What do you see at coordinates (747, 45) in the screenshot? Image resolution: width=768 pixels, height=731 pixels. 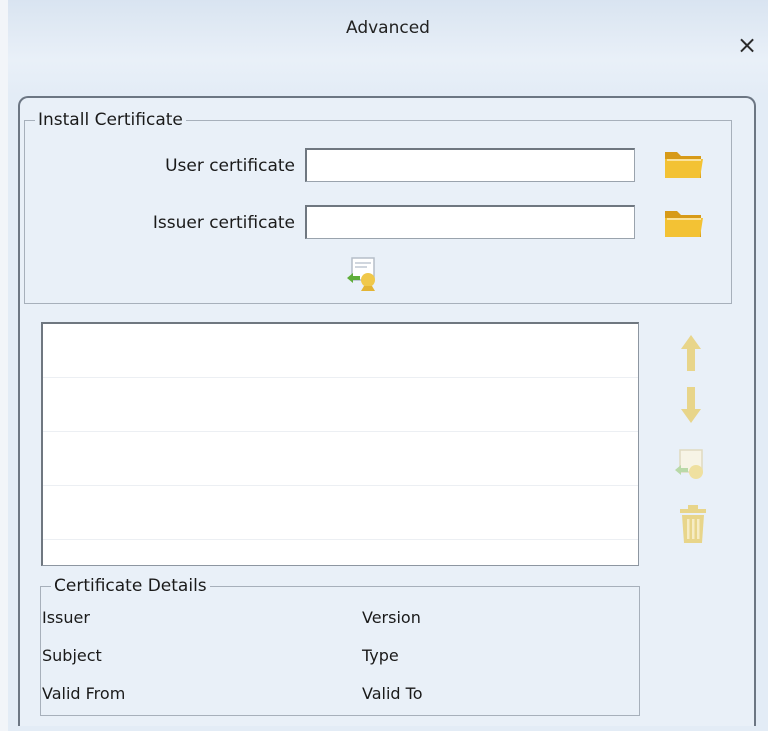 I see `close-button: ×` at bounding box center [747, 45].